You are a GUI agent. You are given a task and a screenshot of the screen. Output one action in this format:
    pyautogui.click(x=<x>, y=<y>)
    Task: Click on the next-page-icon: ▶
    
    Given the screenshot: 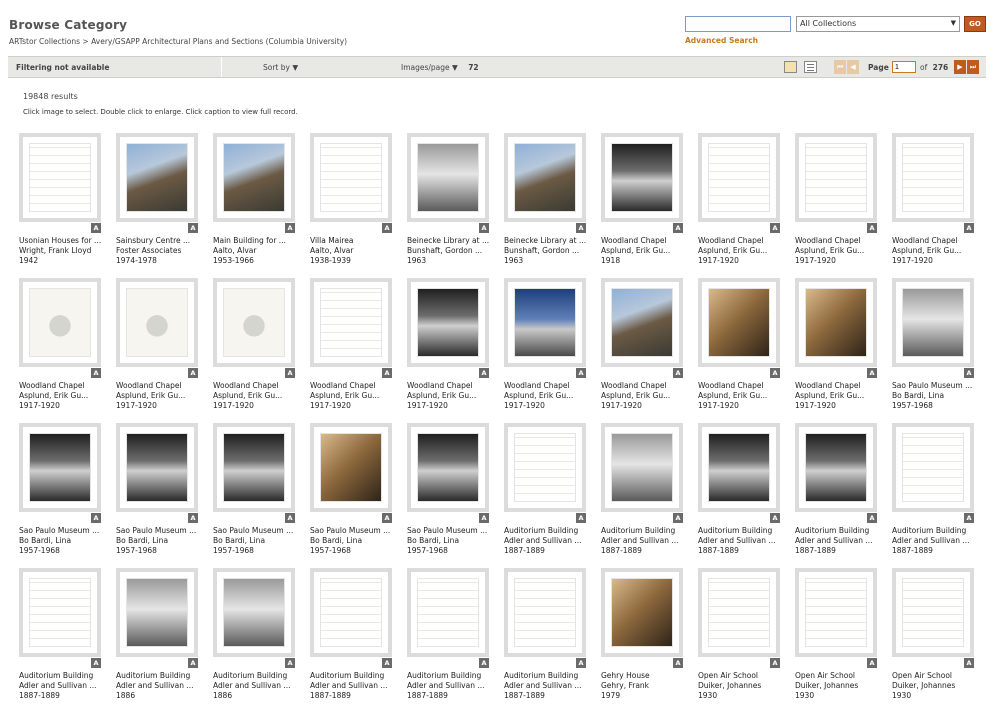 What is the action you would take?
    pyautogui.click(x=960, y=67)
    